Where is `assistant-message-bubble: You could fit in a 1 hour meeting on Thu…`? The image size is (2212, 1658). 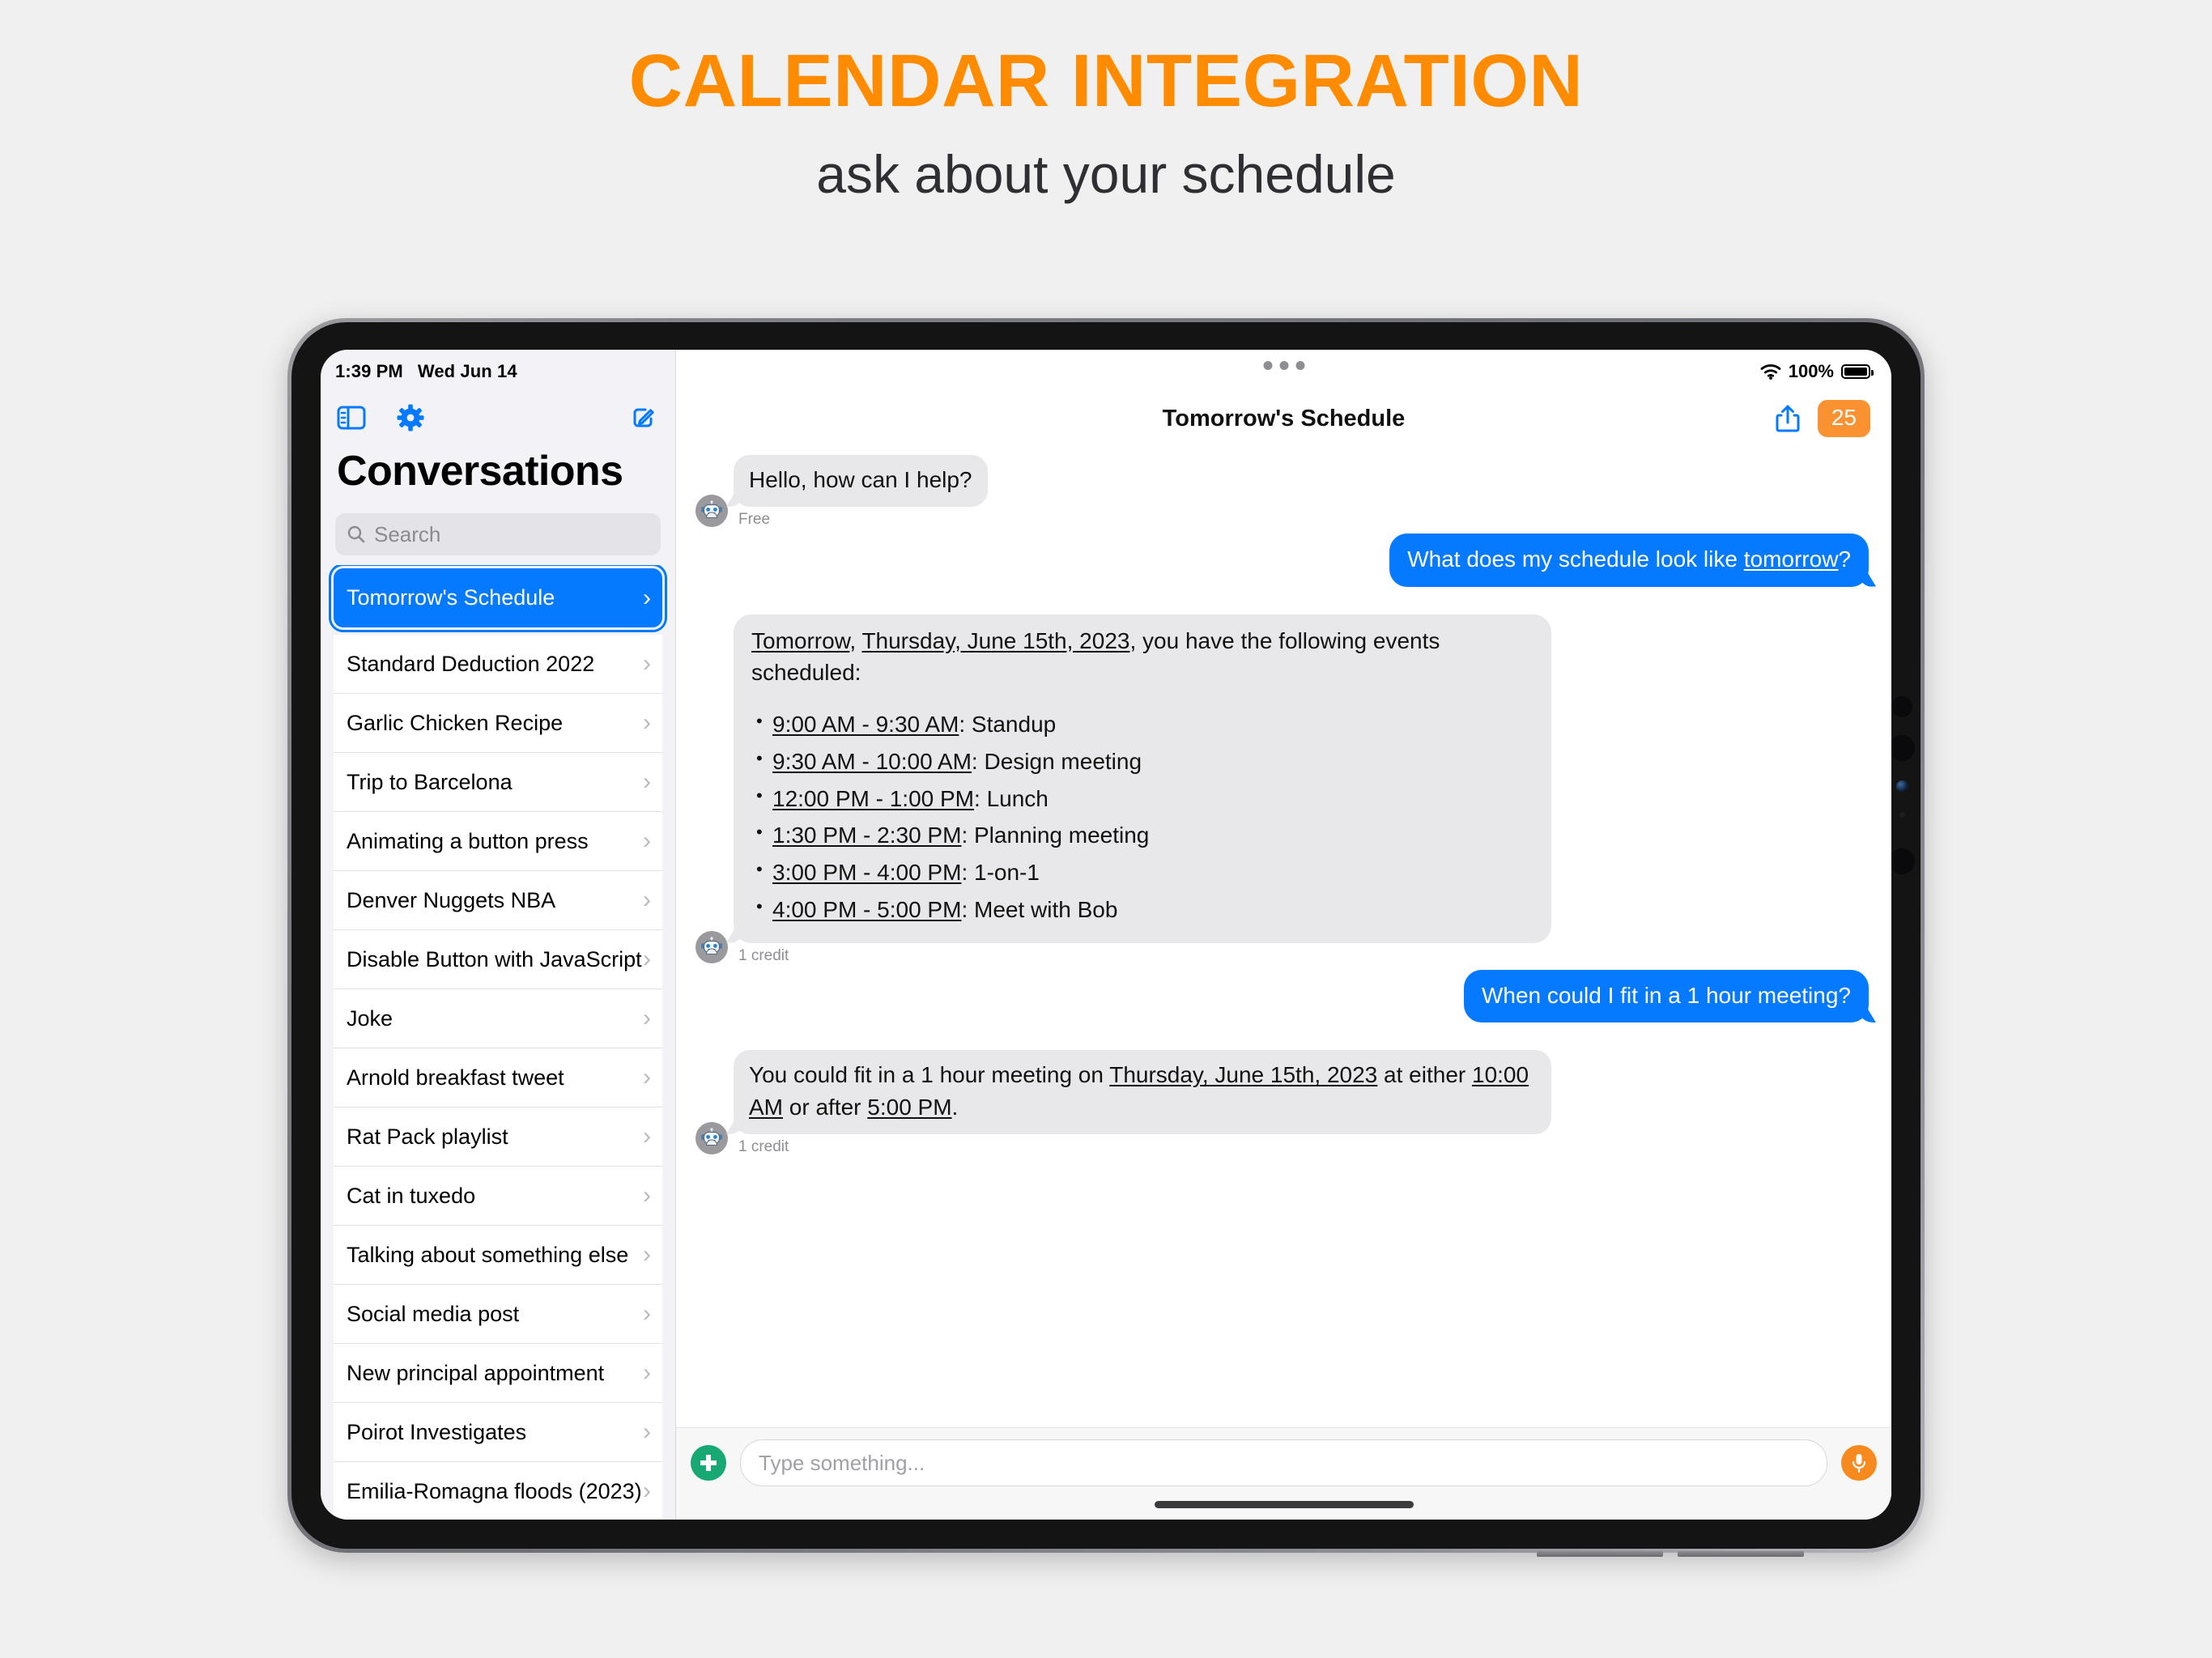
assistant-message-bubble: You could fit in a 1 hour meeting on Thu… is located at coordinates (1143, 1092).